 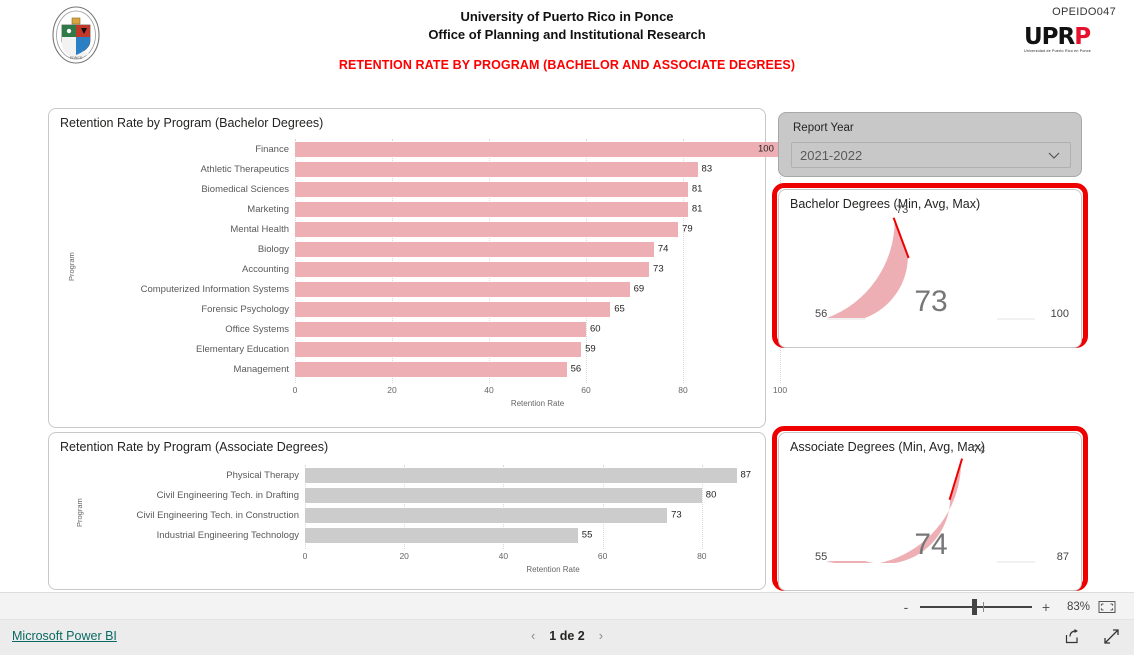 What do you see at coordinates (242, 349) in the screenshot?
I see `bar-category-label: Elementary Education` at bounding box center [242, 349].